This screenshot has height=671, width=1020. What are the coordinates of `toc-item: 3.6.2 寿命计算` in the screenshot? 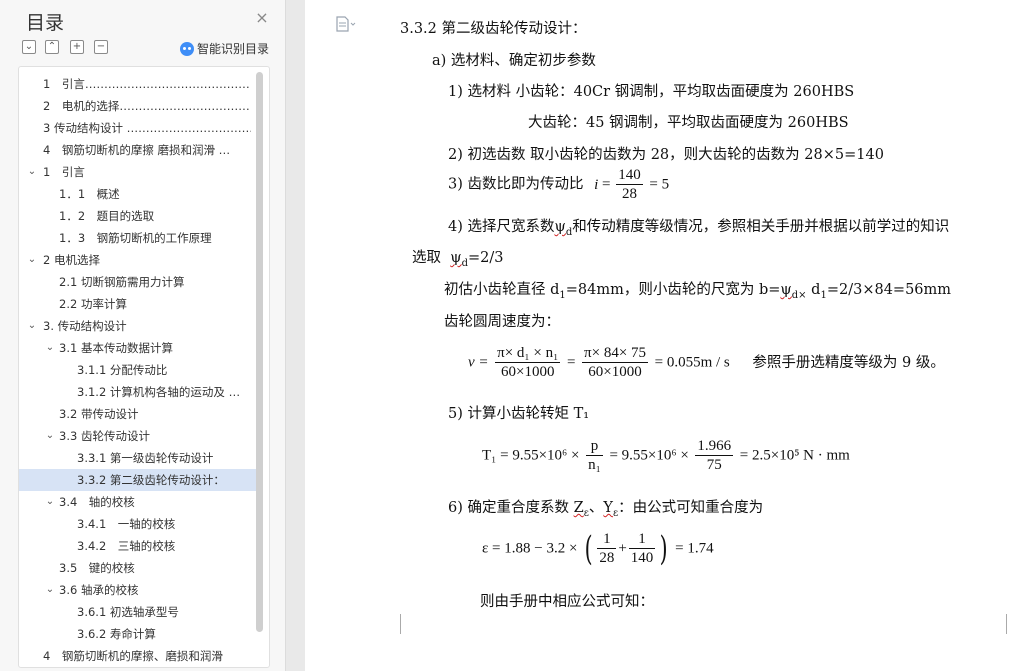 It's located at (138, 634).